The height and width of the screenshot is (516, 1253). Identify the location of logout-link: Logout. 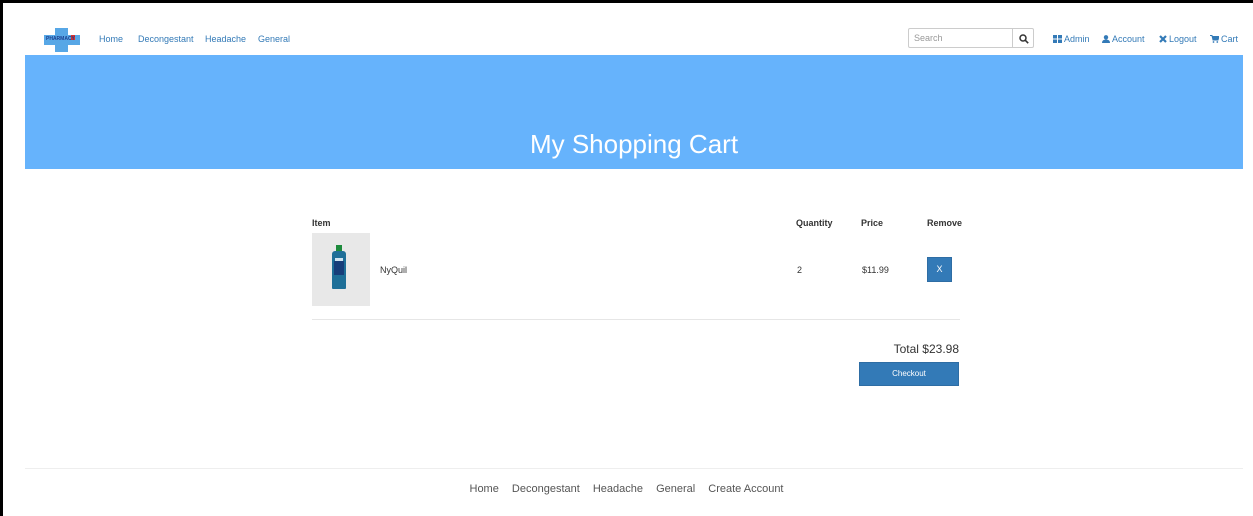
(1178, 39).